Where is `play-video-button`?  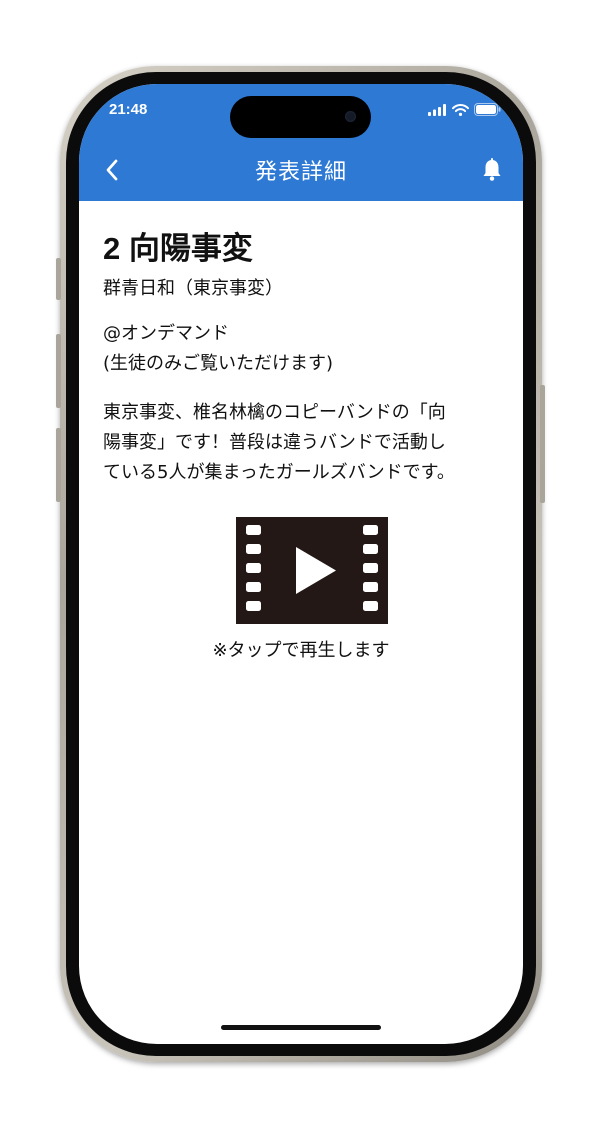
play-video-button is located at coordinates (312, 570).